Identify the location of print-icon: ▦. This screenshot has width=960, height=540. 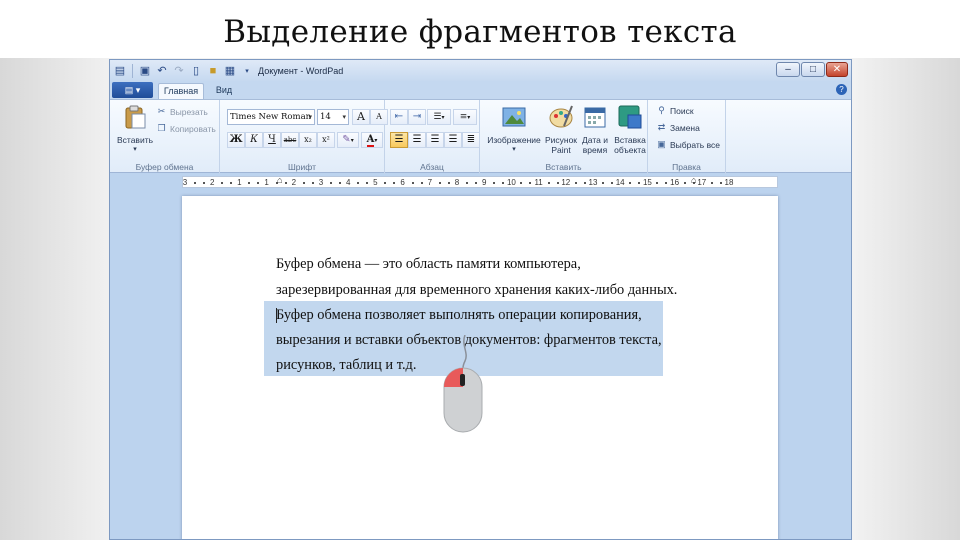
(230, 71).